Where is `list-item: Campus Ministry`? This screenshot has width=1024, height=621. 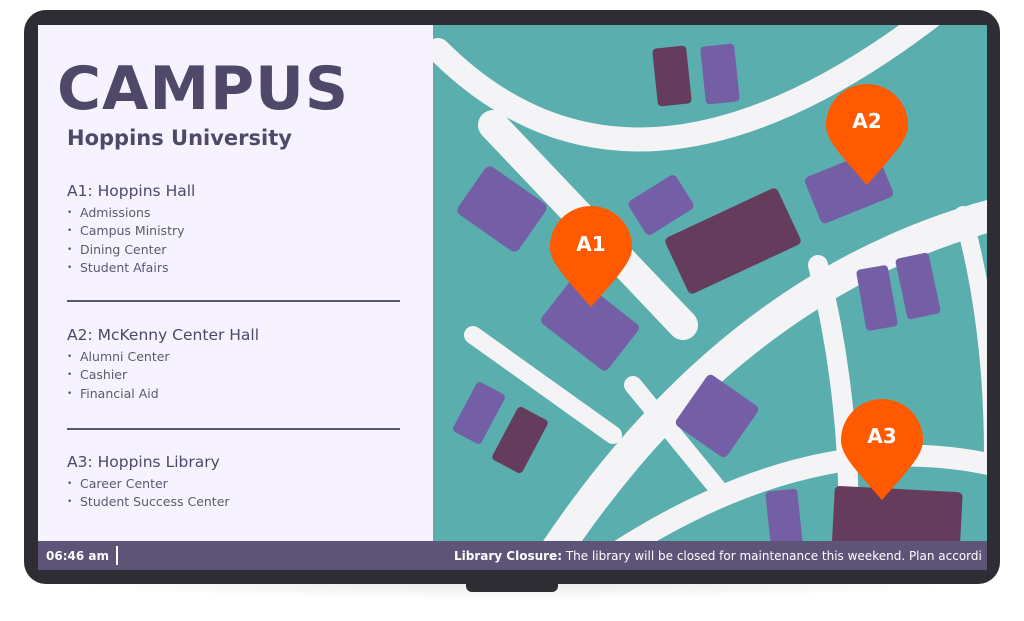 list-item: Campus Ministry is located at coordinates (237, 231).